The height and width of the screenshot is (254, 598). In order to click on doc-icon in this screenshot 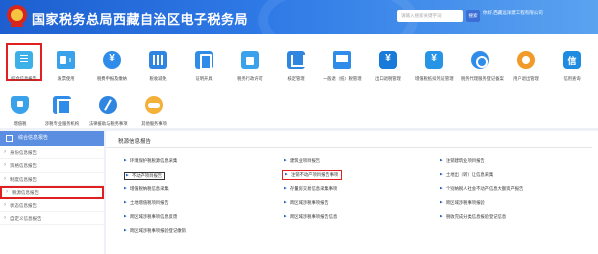, I will do `click(24, 60)`.